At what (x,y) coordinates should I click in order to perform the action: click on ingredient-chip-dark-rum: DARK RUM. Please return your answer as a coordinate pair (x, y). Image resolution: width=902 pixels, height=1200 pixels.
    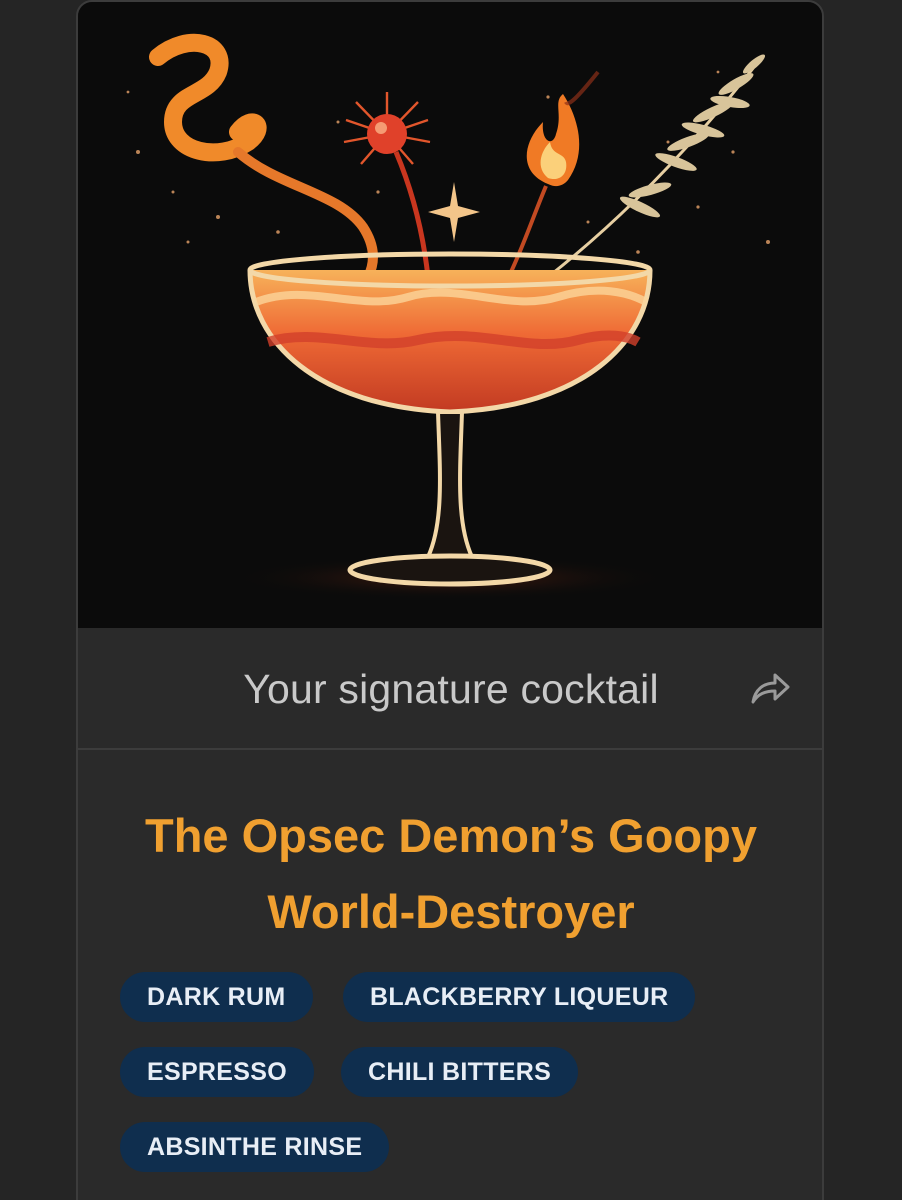
    Looking at the image, I should click on (216, 997).